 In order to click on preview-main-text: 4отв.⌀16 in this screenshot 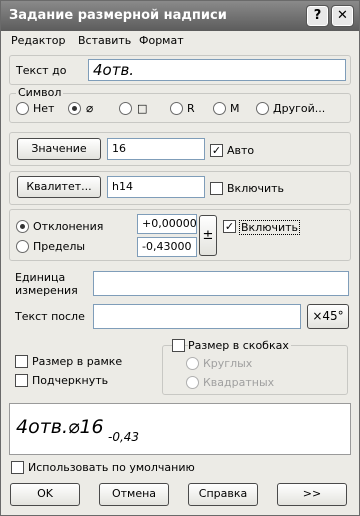, I will do `click(60, 427)`.